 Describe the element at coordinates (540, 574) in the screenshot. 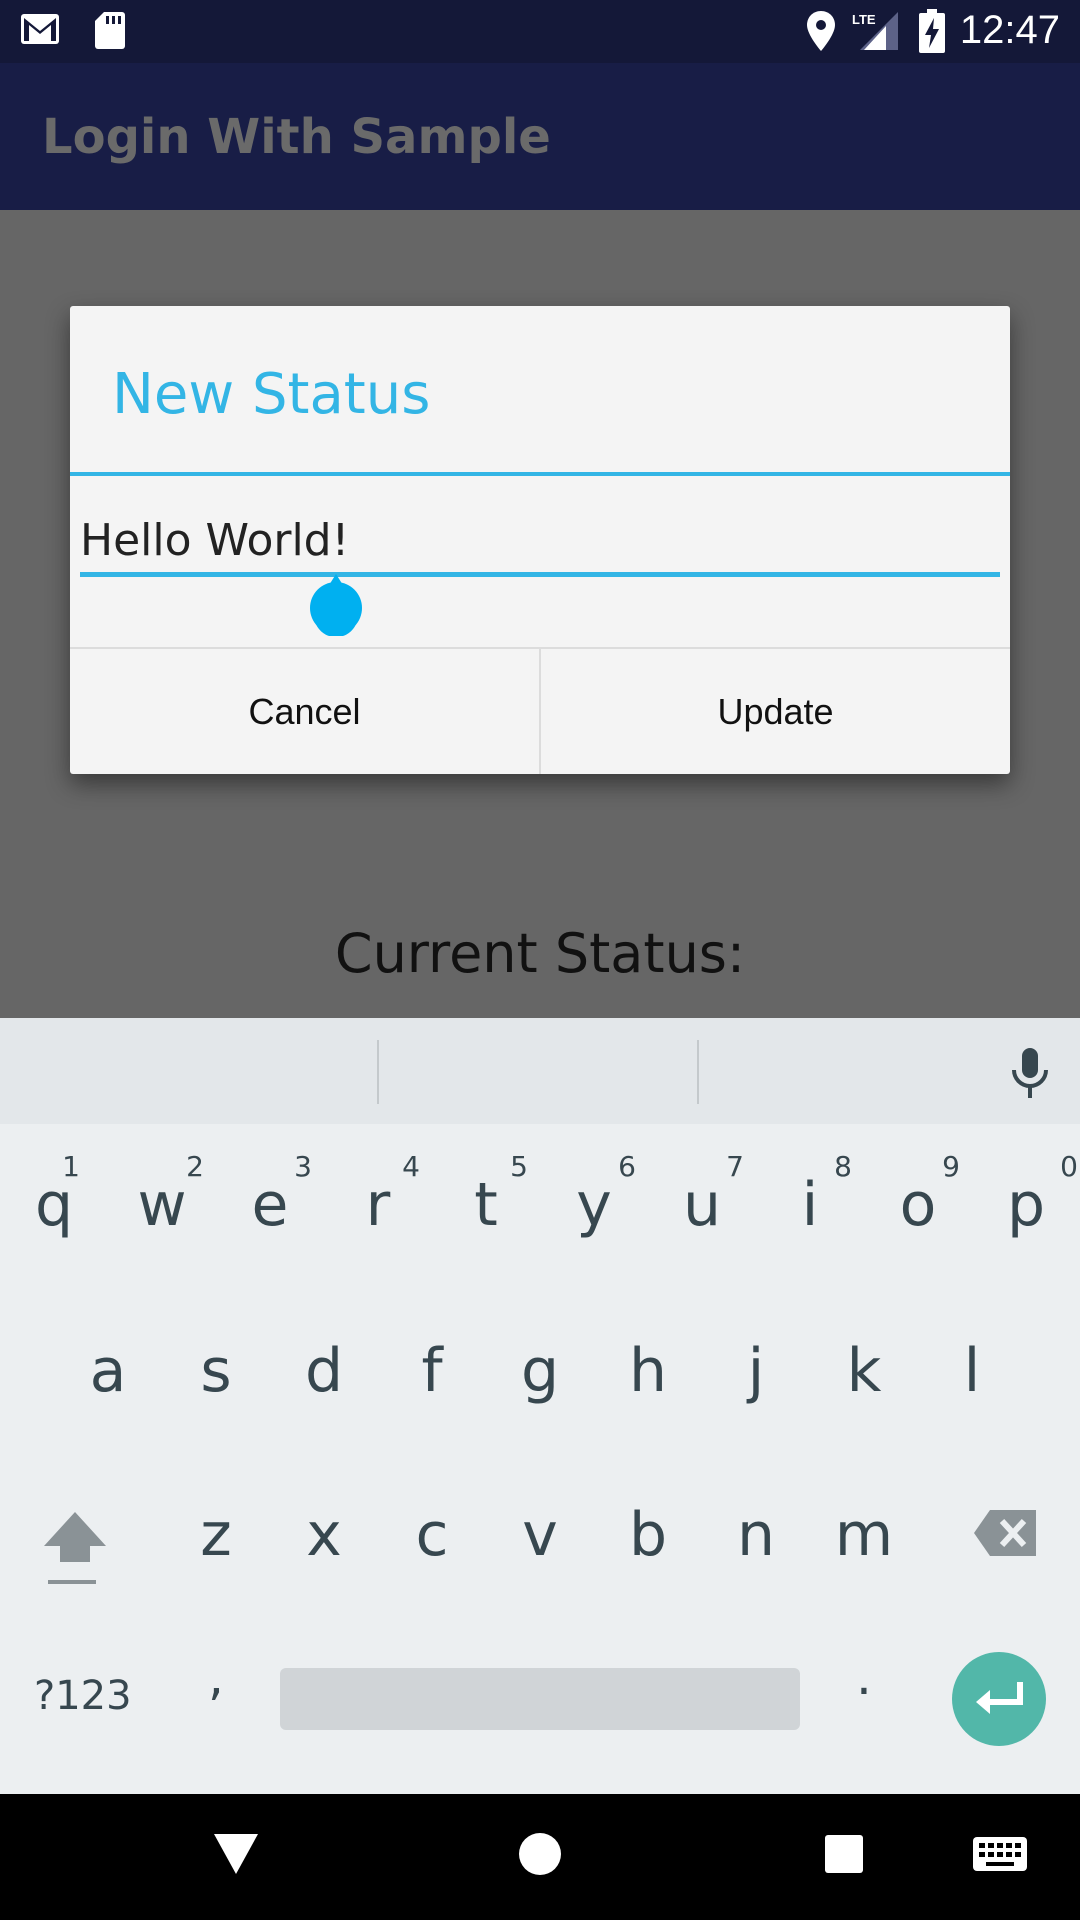

I see `input-underline` at that location.